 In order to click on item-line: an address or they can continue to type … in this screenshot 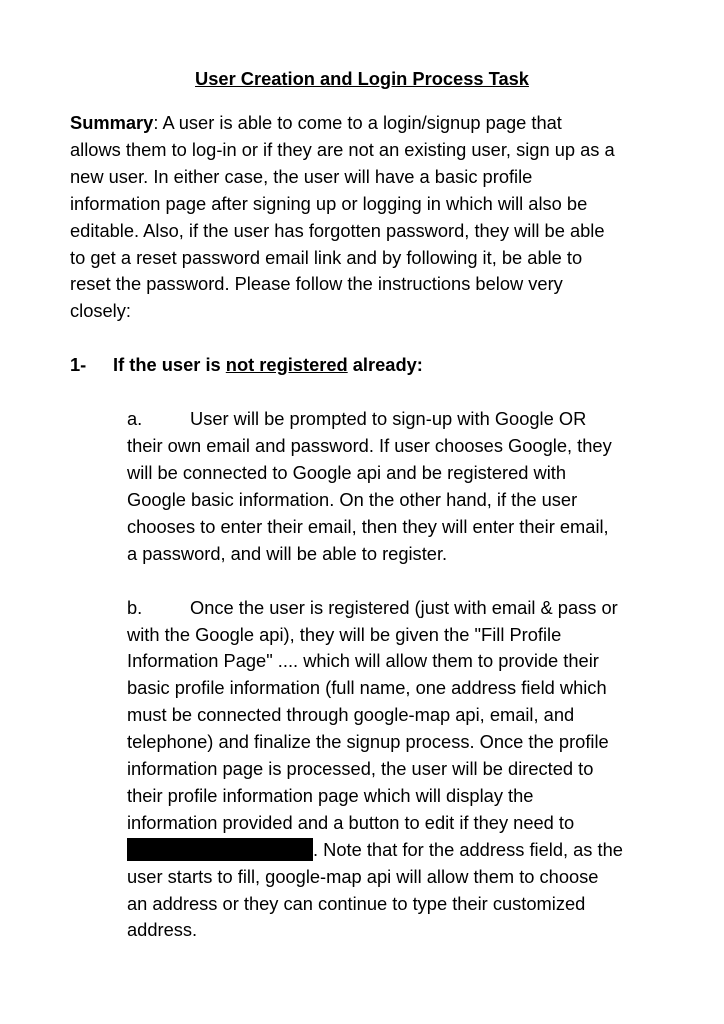, I will do `click(356, 903)`.